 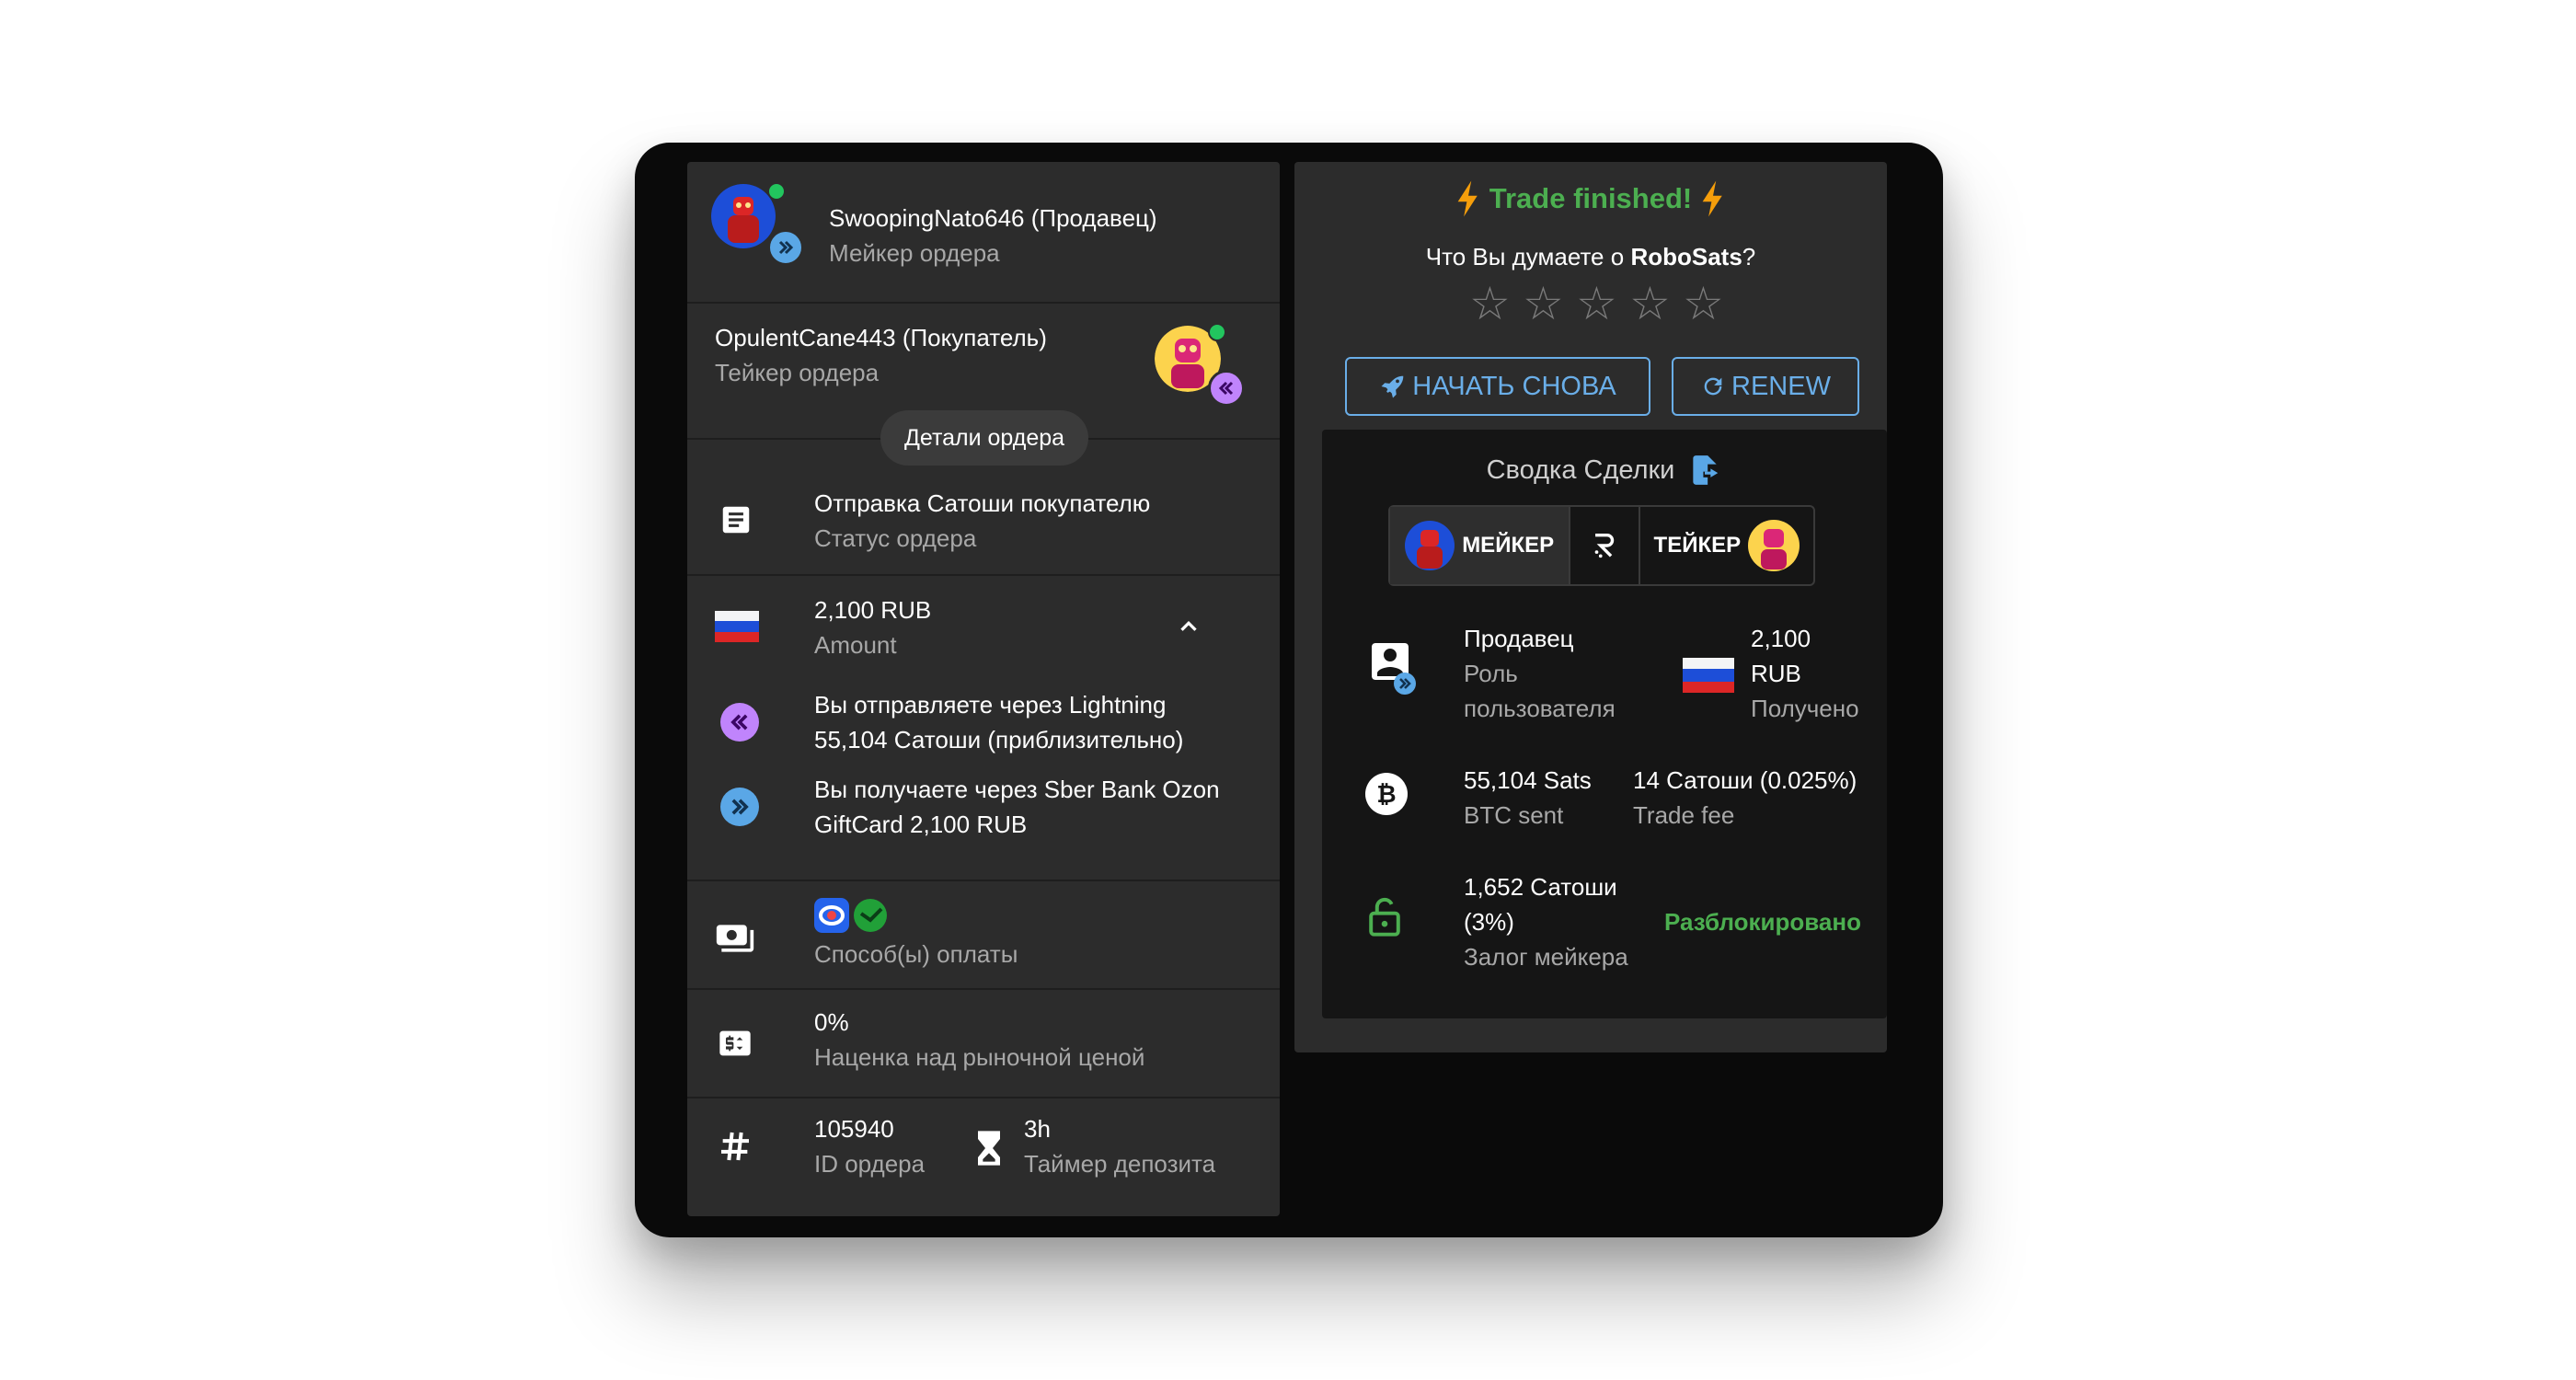 I want to click on amount-label: Amount, so click(x=855, y=645).